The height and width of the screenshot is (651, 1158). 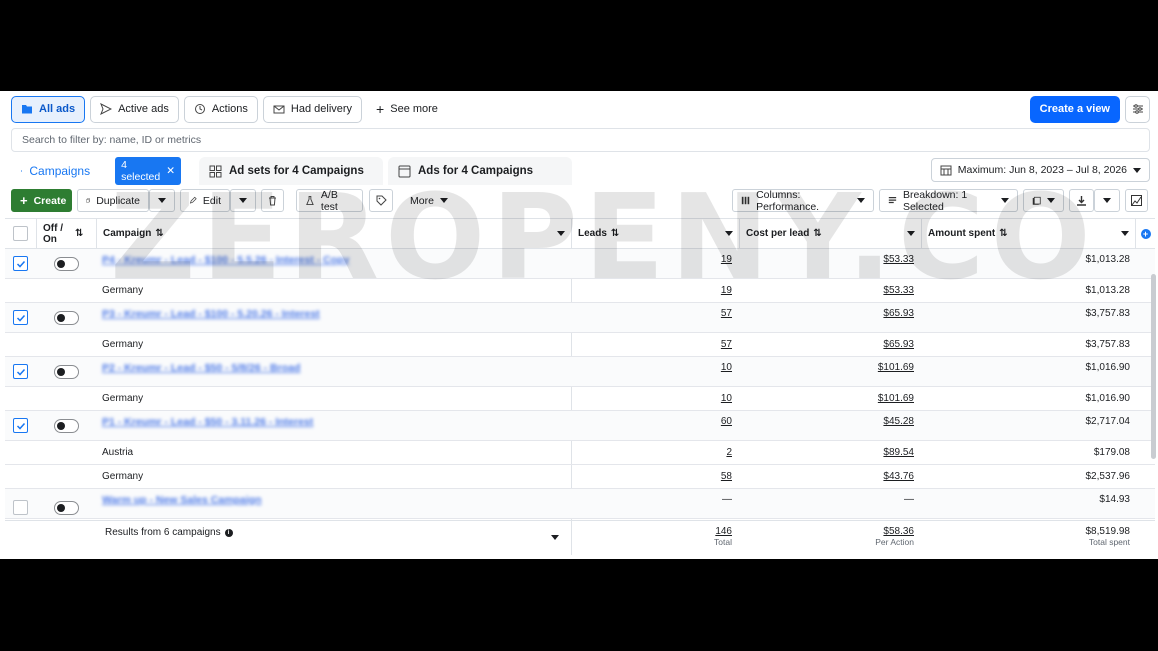 What do you see at coordinates (329, 201) in the screenshot?
I see `ab-test-button: A/B test` at bounding box center [329, 201].